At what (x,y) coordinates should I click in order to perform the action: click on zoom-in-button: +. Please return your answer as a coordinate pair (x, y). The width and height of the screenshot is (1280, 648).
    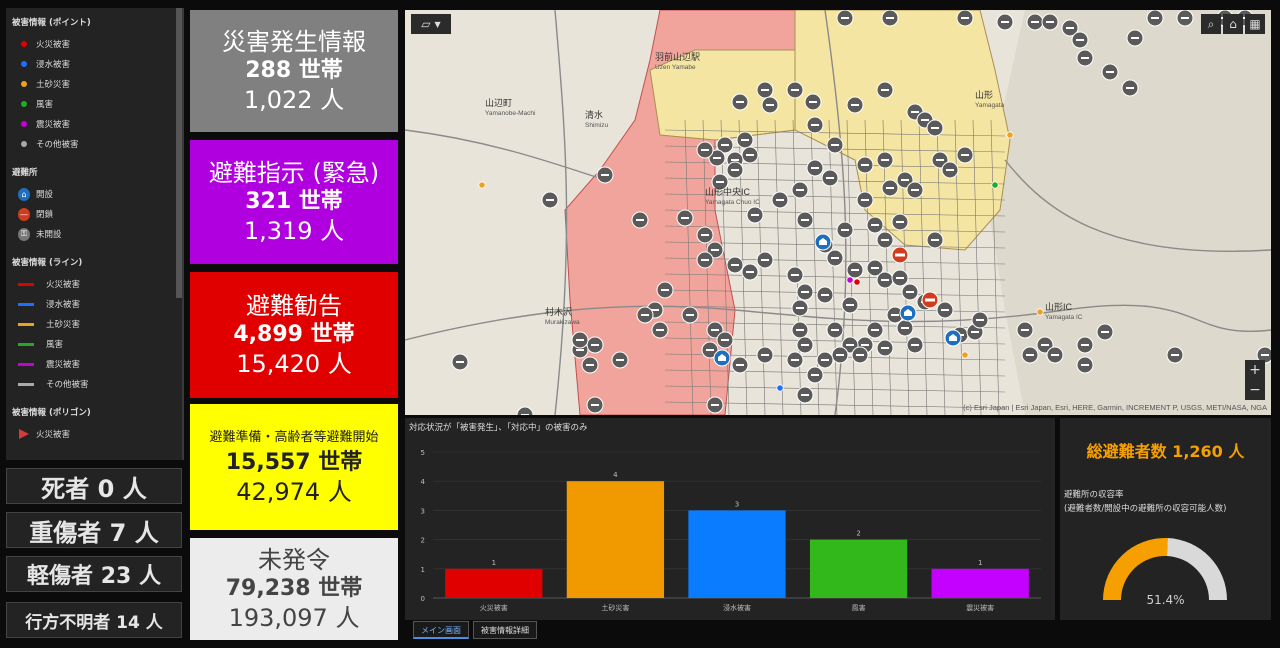
    Looking at the image, I should click on (1255, 370).